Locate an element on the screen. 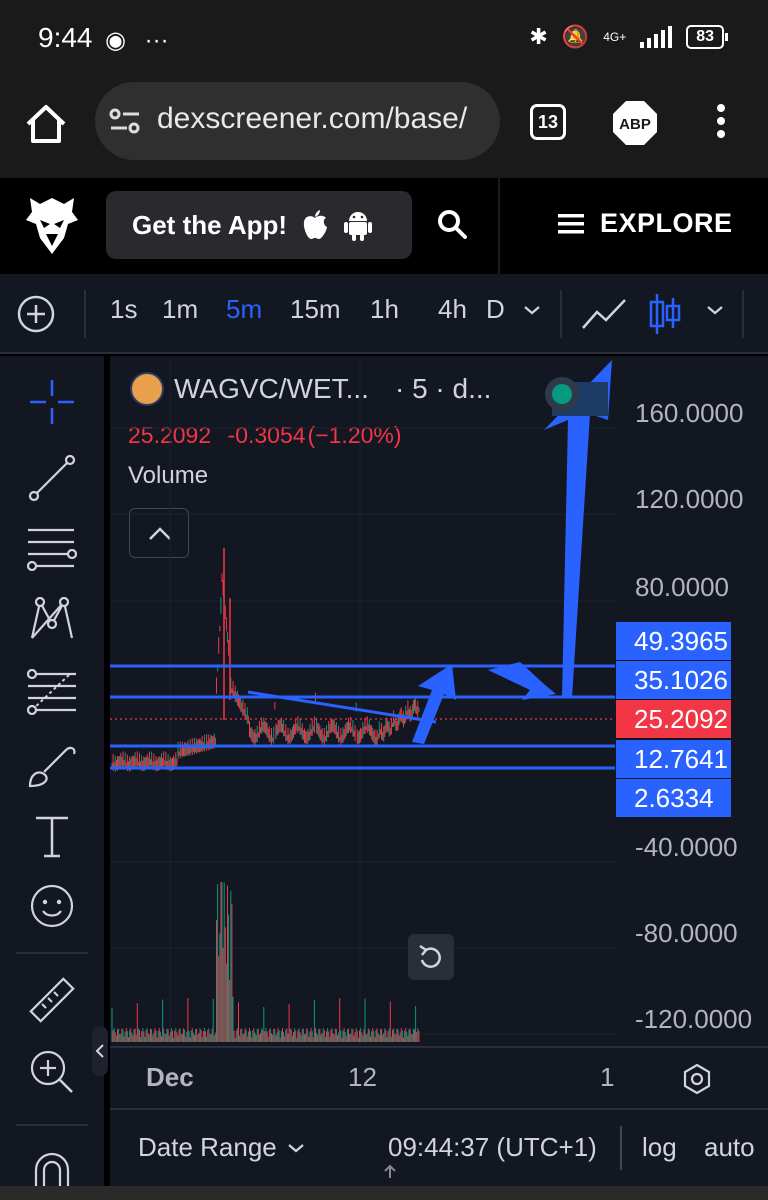 Image resolution: width=768 pixels, height=1200 pixels. horizontal-line-price-tag: 2.6334 is located at coordinates (673, 798).